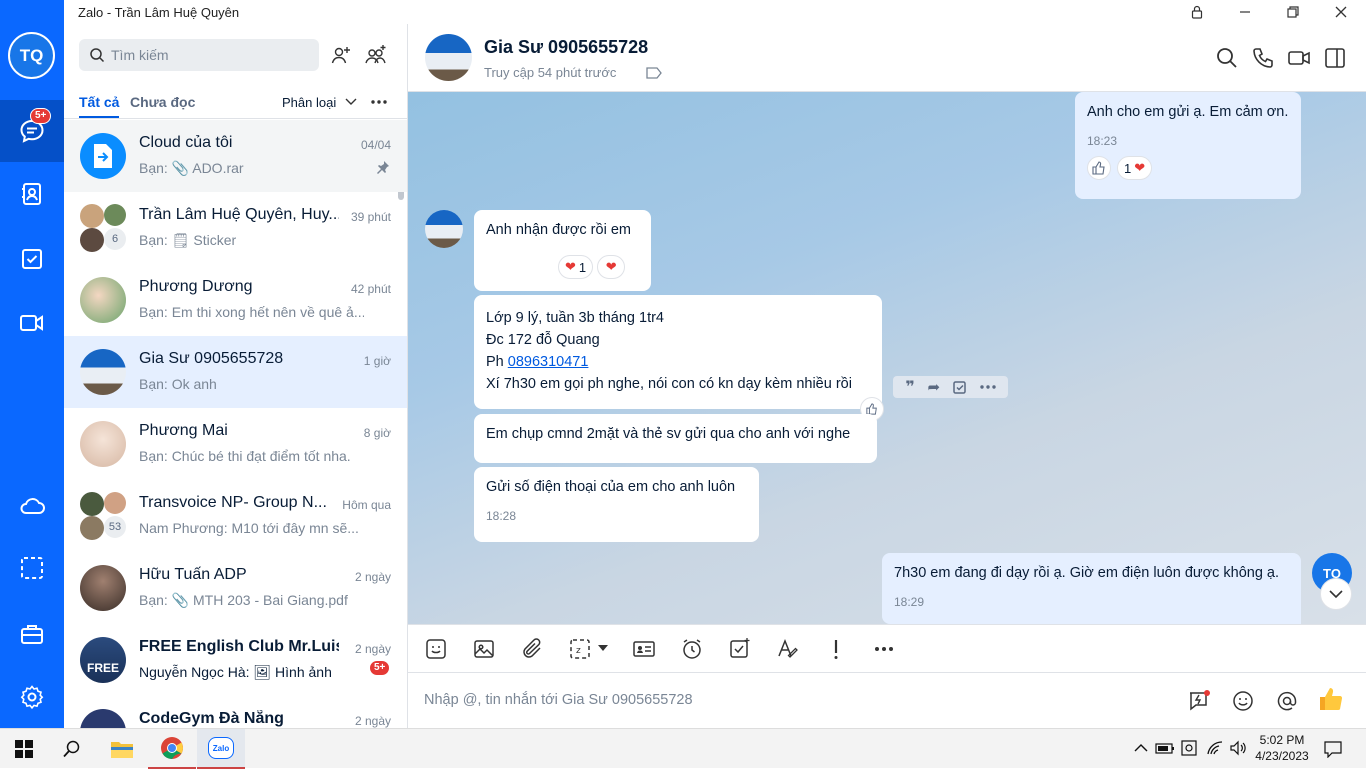 This screenshot has width=1366, height=769. I want to click on message-time: 18:29, so click(909, 602).